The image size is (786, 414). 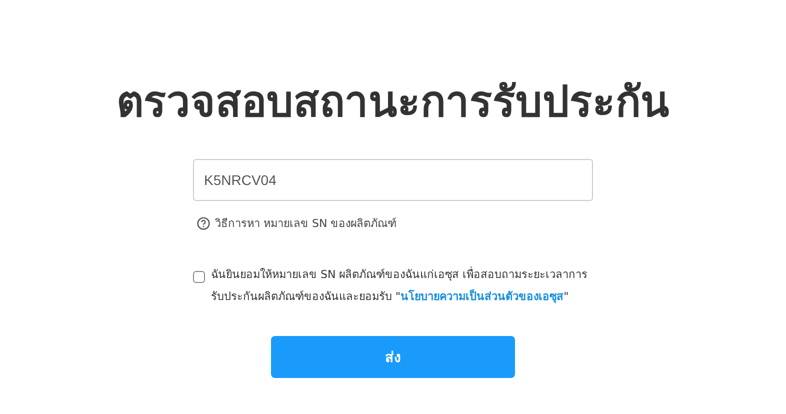 What do you see at coordinates (400, 286) in the screenshot?
I see `consent-text: ฉันยินยอมให้หมายเลข SN ผลิตภัณฑ์ของฉันแก่เอซุส เพื่อสอบถามระยะเวลาการรับประกันผลิตภัณฑ์ของฉันและยอมรับ "นโยบายความเป็นส่วนตัวของเอซุส"` at bounding box center [400, 286].